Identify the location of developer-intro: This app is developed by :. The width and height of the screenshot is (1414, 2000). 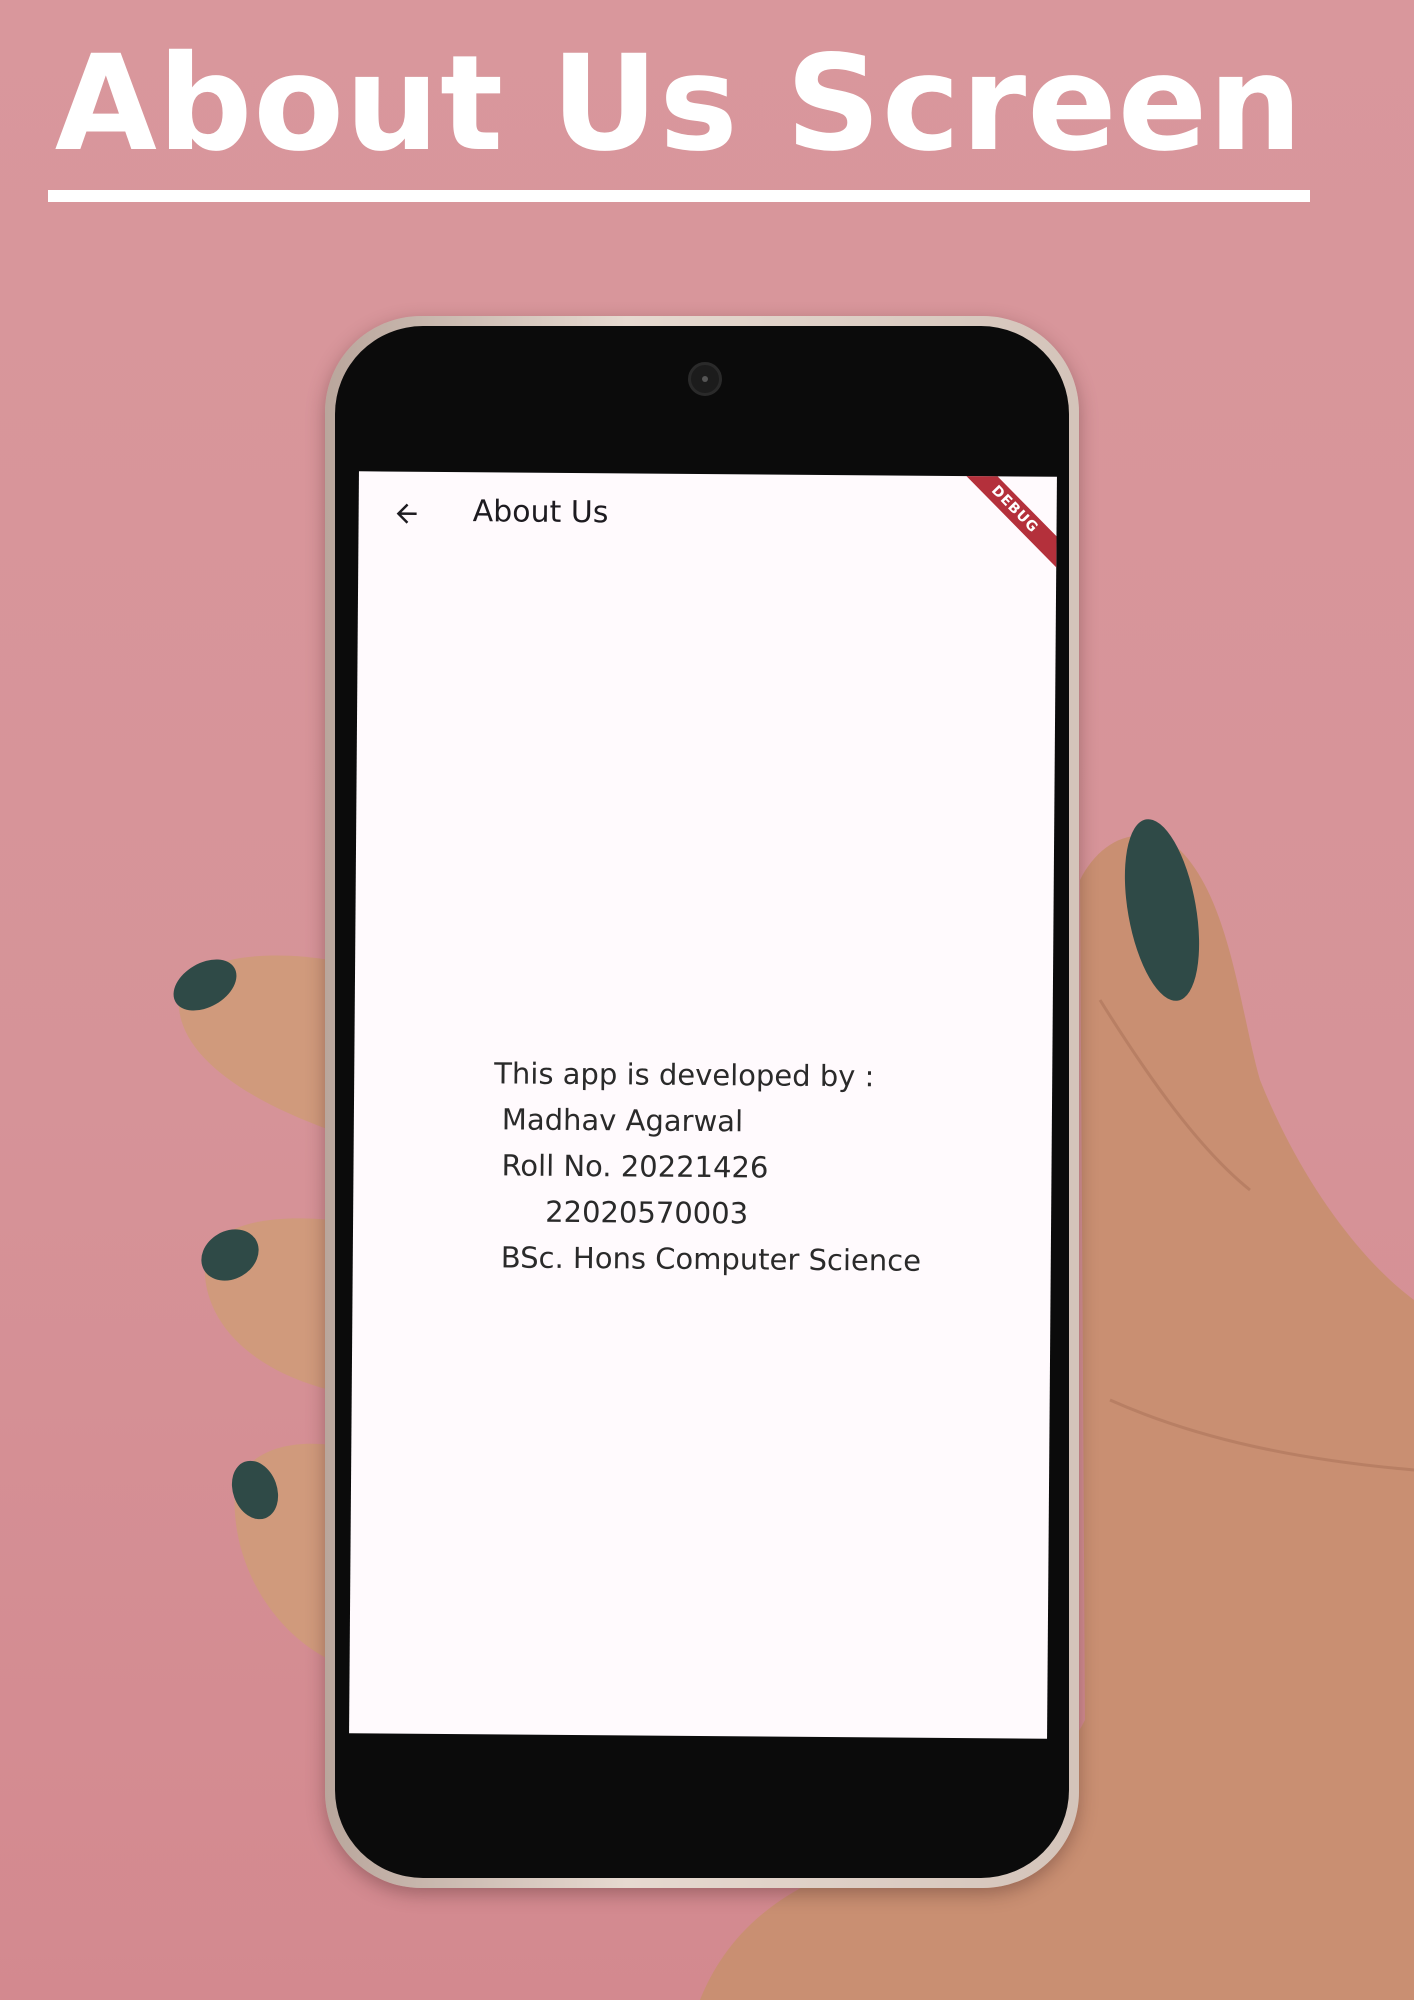
(684, 1075).